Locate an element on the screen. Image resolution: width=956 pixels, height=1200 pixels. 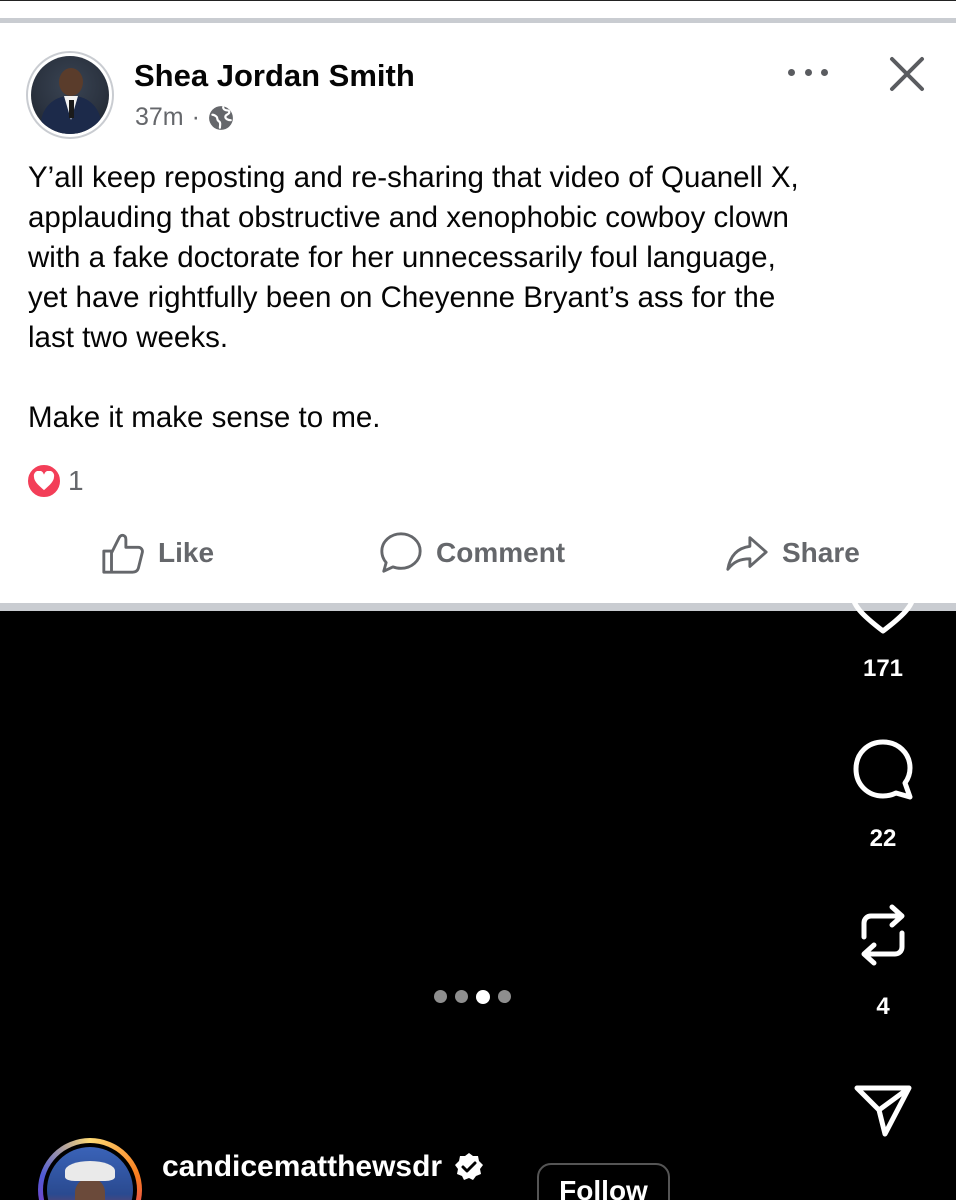
post-time: 37m is located at coordinates (159, 117).